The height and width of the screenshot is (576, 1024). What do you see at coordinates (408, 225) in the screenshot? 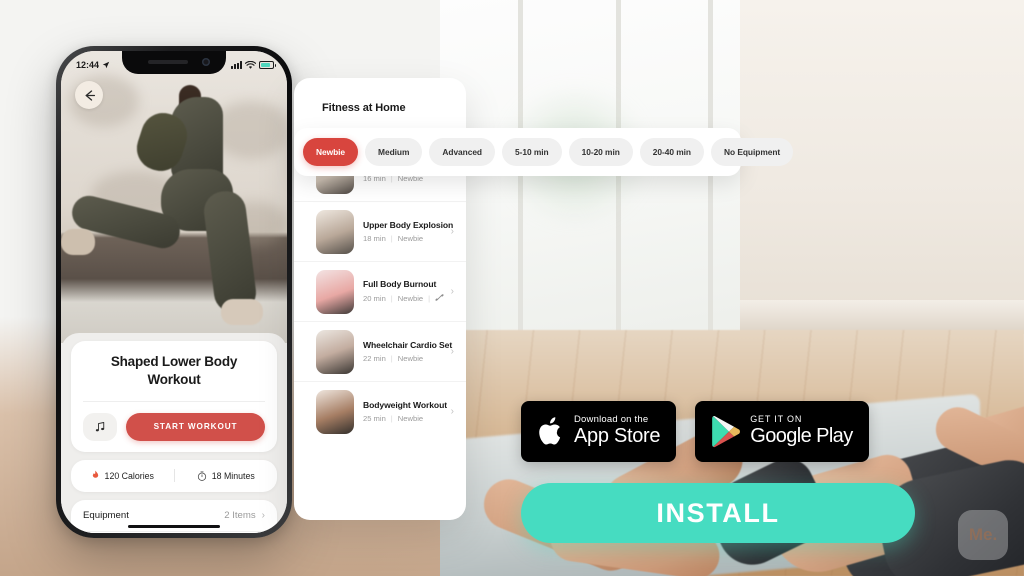
I see `workout-name: Upper Body Explosion` at bounding box center [408, 225].